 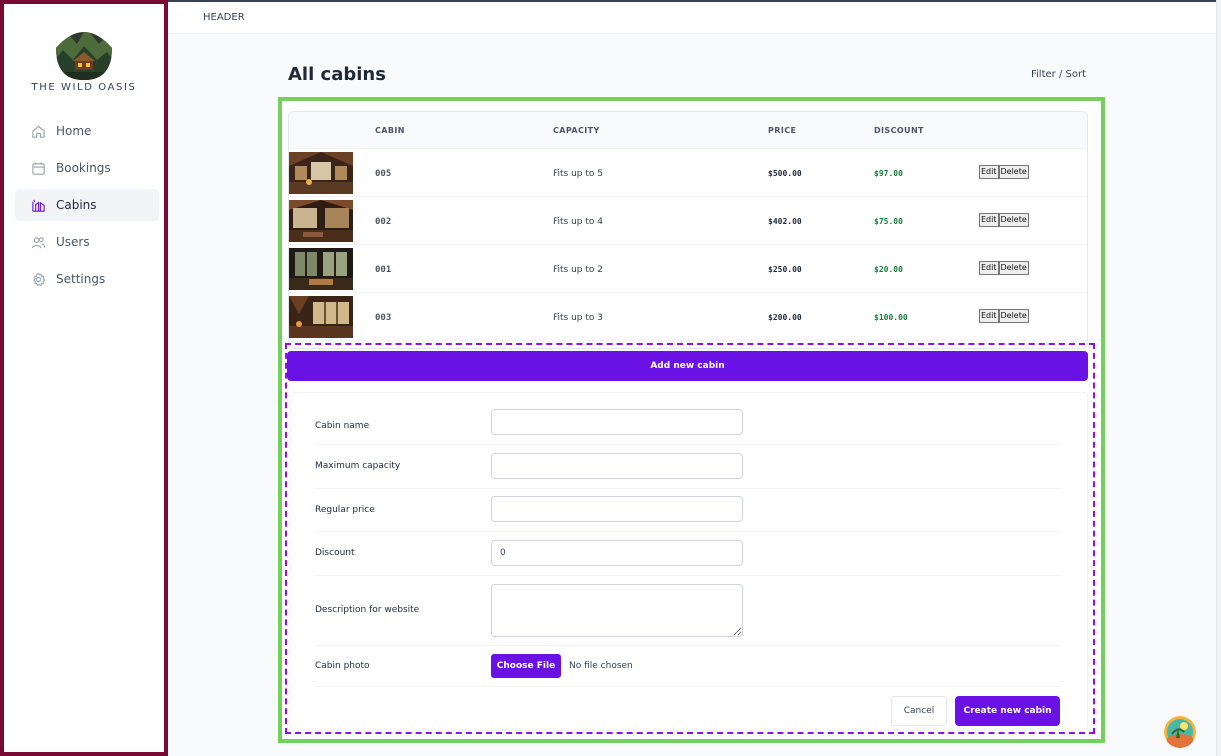 What do you see at coordinates (358, 466) in the screenshot?
I see `max-capacity-label: Maximum capacity` at bounding box center [358, 466].